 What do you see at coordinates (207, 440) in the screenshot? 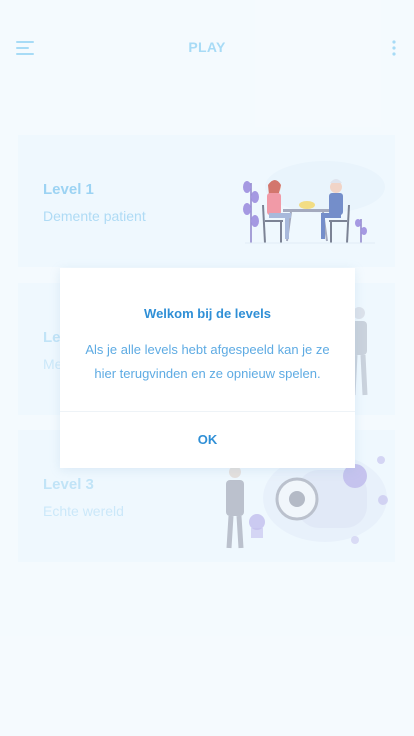
I see `ok-button: OK` at bounding box center [207, 440].